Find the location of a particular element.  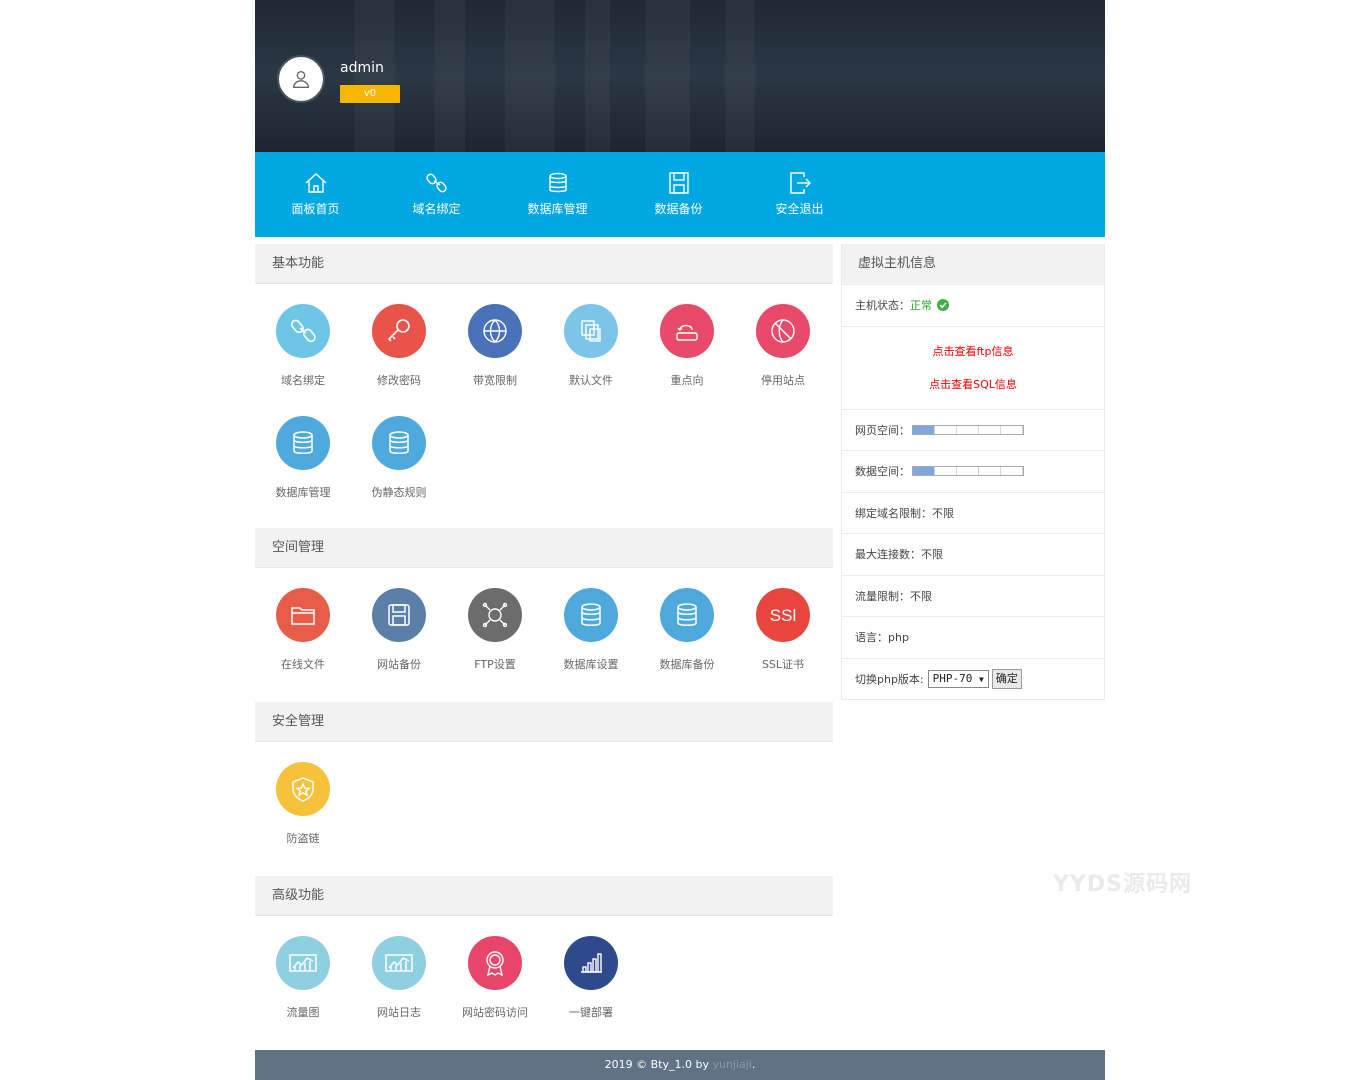

tile-site-backup: 网站备份 is located at coordinates (399, 643).